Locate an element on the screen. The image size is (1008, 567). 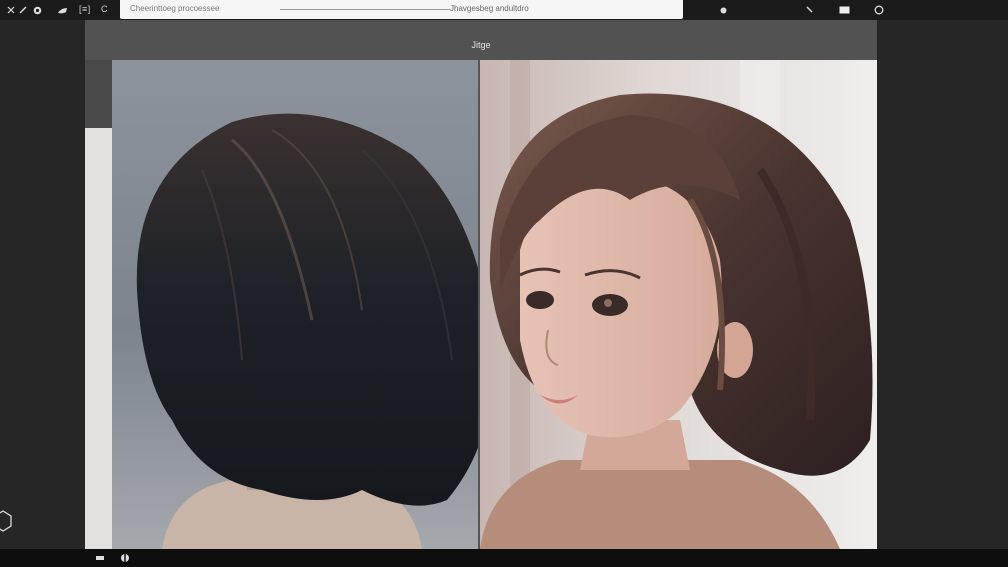
canvas-left-strip-dark is located at coordinates (98, 94).